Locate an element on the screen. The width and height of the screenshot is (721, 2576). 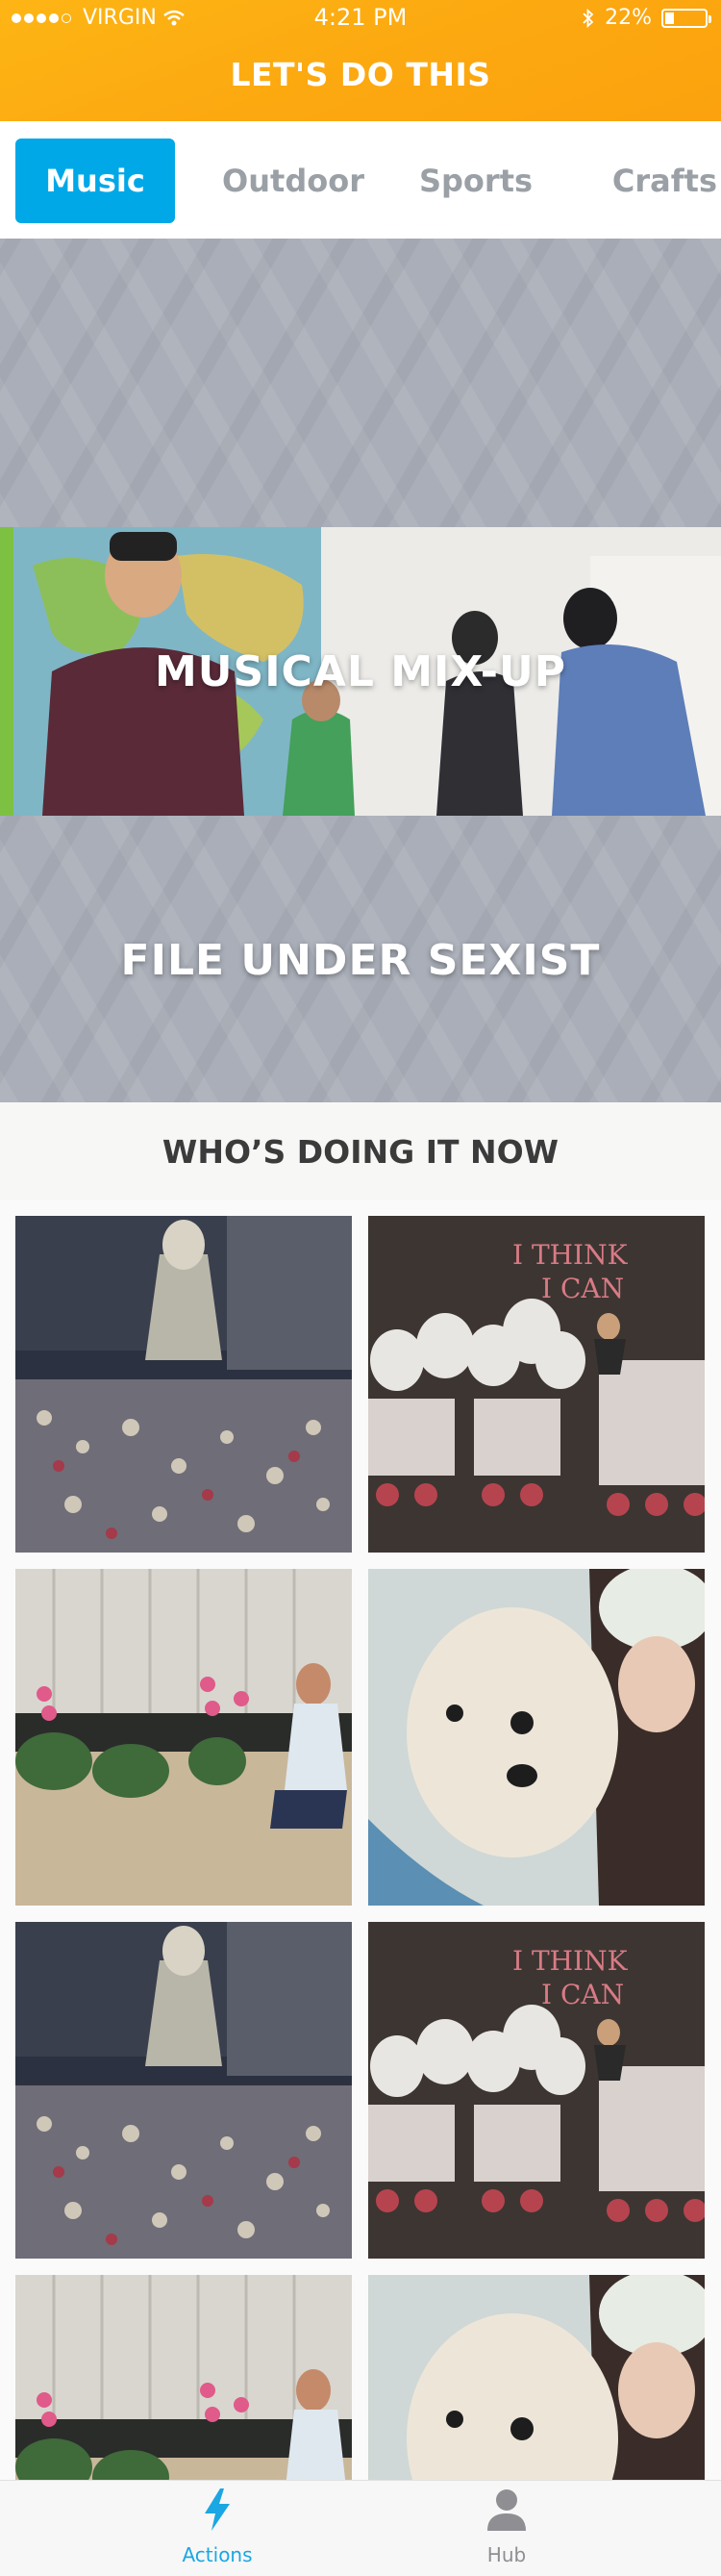
action-card is located at coordinates (360, 383).